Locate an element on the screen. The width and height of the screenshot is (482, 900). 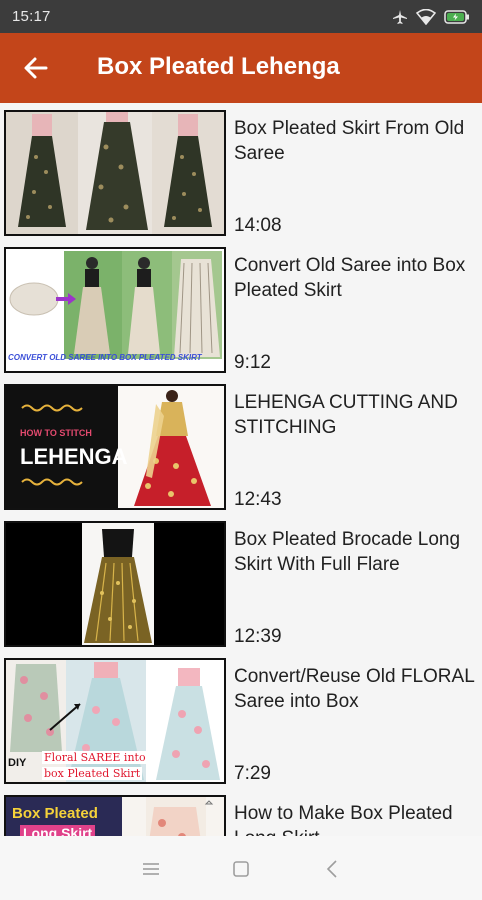
menu-icon is located at coordinates (151, 869).